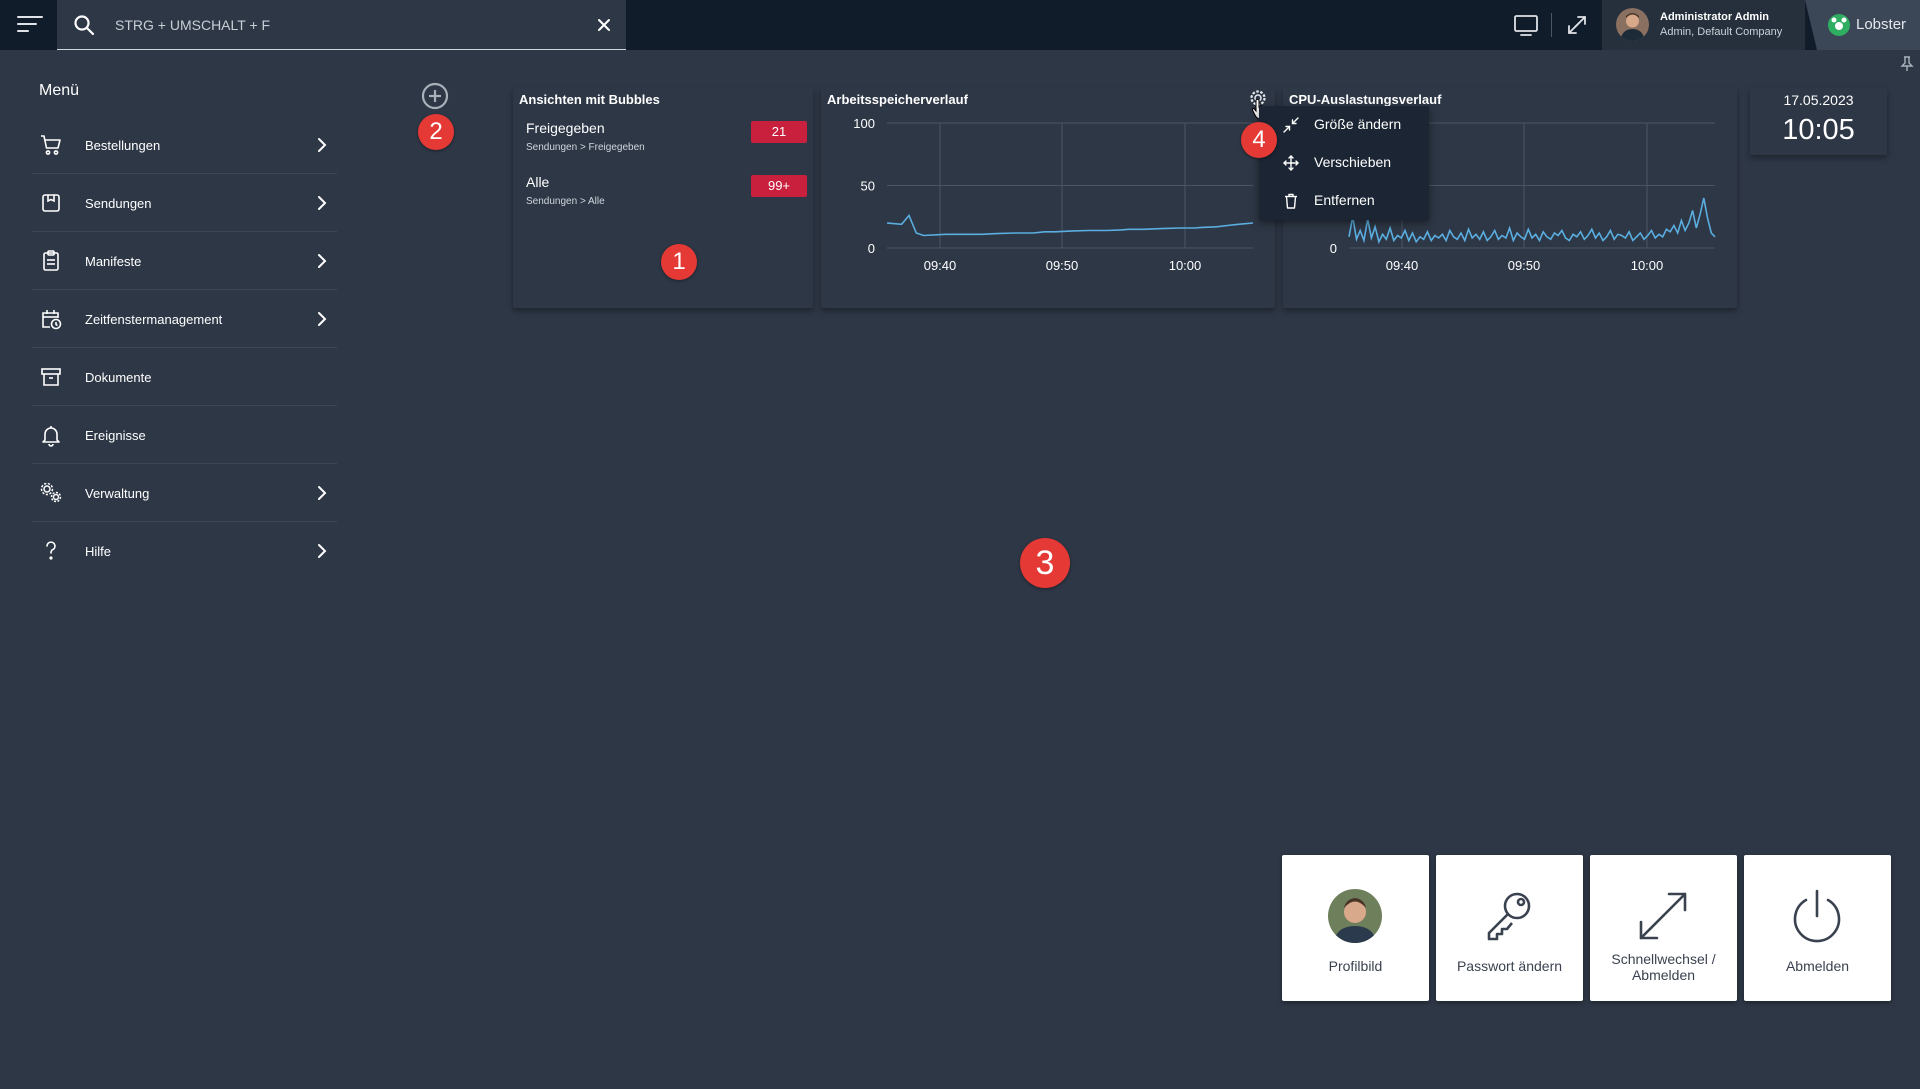 This screenshot has height=1089, width=1920. I want to click on menu-item-label: Entfernen, so click(1344, 200).